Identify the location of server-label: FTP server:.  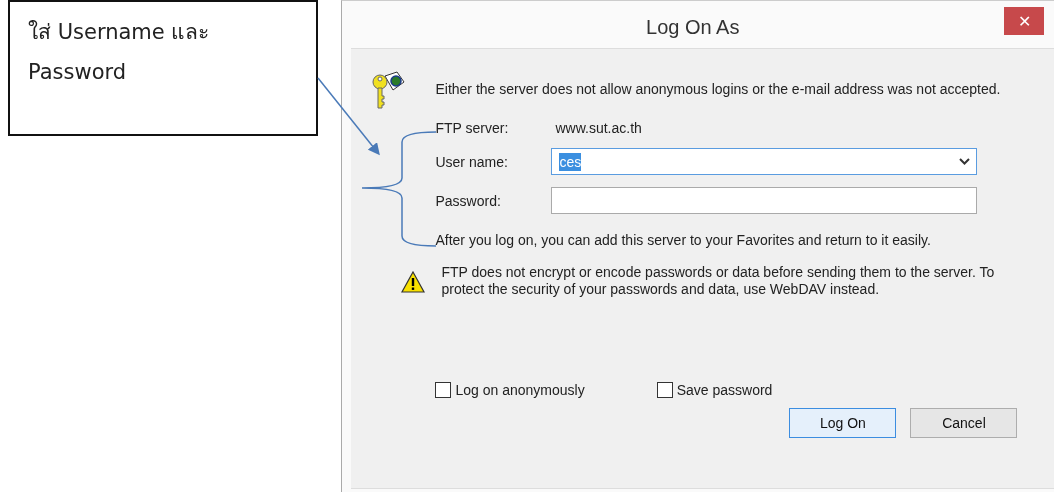
(472, 128).